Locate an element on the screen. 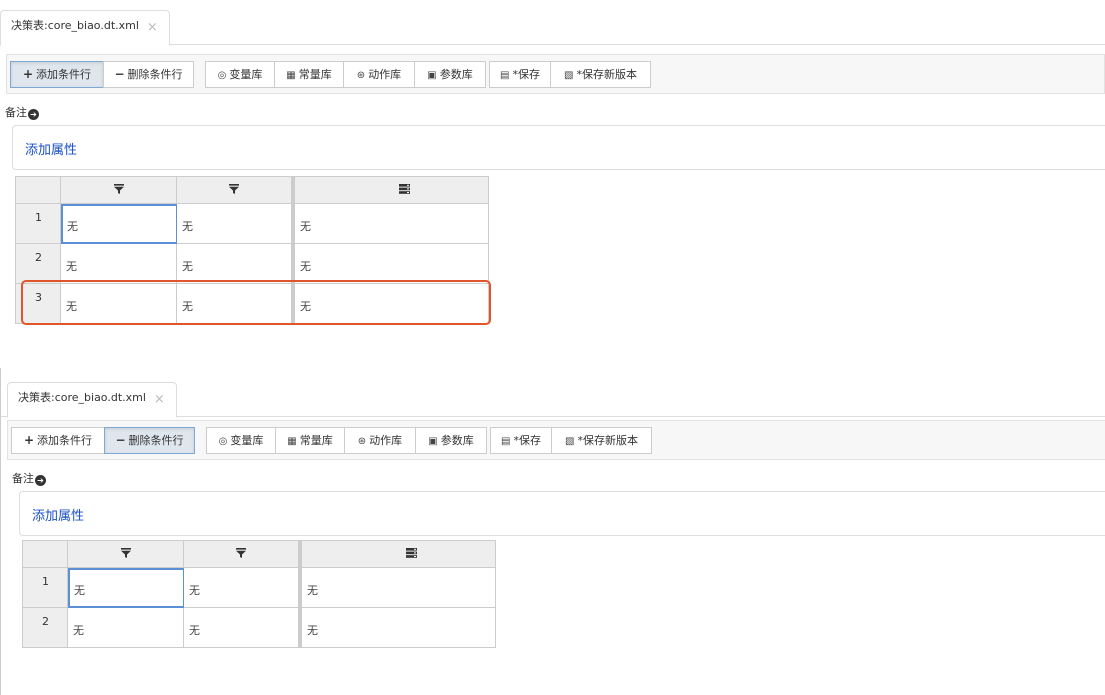 Image resolution: width=1105 pixels, height=695 pixels. decision-table: 1 无 无 无 2 无 无 无 is located at coordinates (259, 594).